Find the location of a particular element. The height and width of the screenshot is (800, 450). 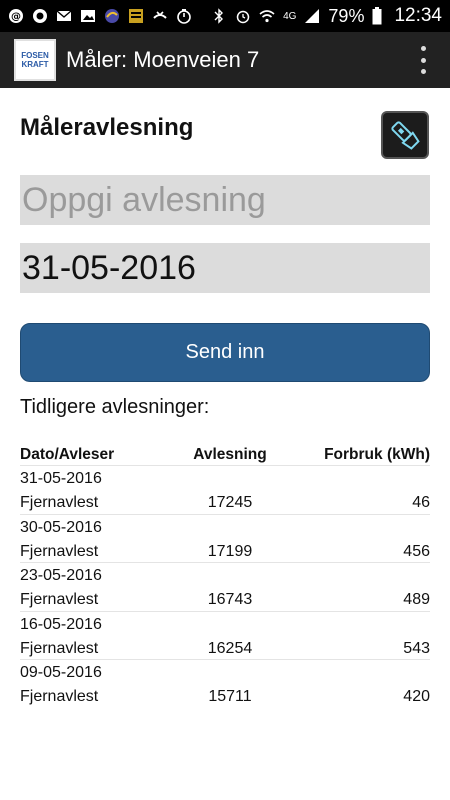

battery-percent: 79% is located at coordinates (346, 15).